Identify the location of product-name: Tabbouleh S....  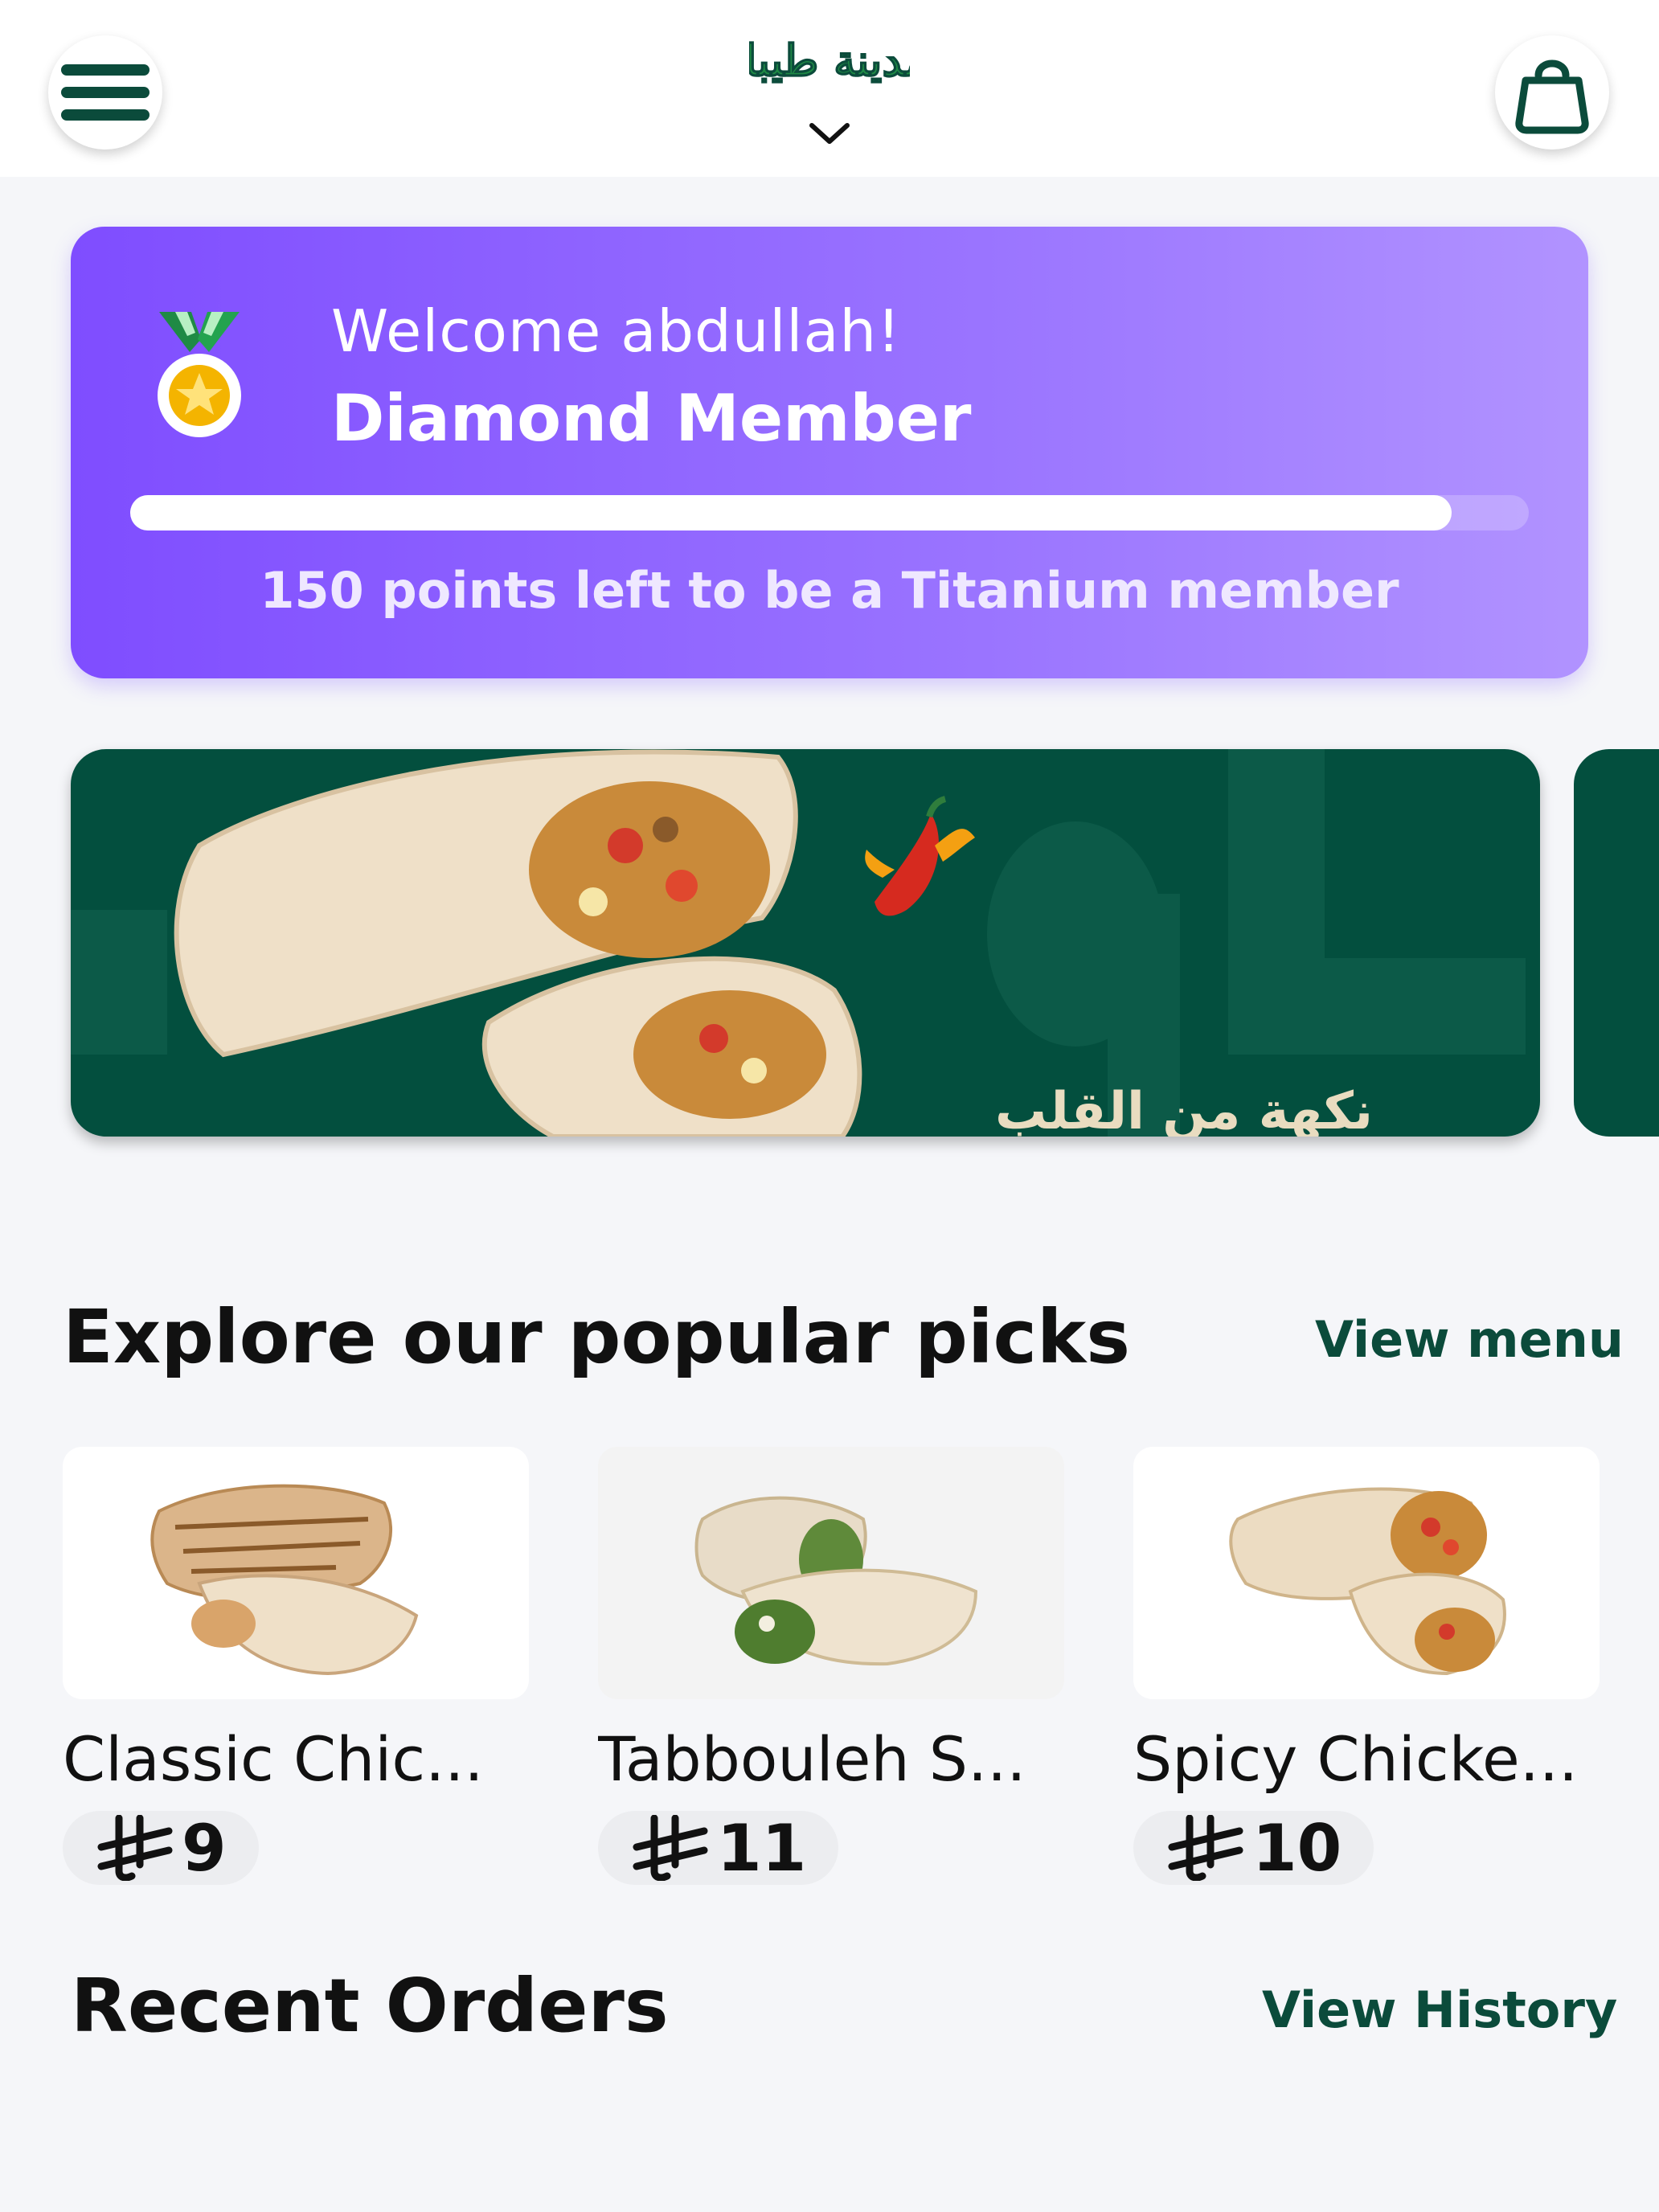
(812, 1759).